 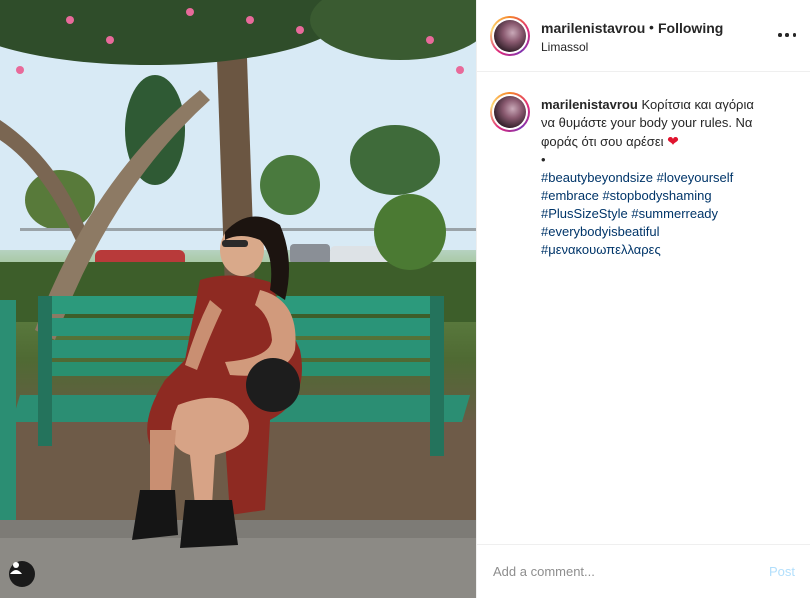 What do you see at coordinates (593, 28) in the screenshot?
I see `header-username: marilenistavrou` at bounding box center [593, 28].